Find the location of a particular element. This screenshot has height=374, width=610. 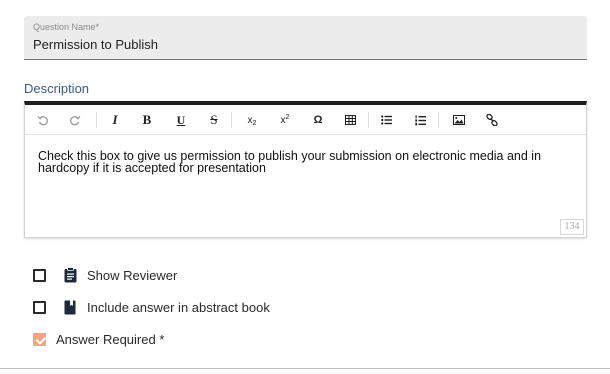

editor-toolbar: I B U S x2 x2 Ω is located at coordinates (305, 120).